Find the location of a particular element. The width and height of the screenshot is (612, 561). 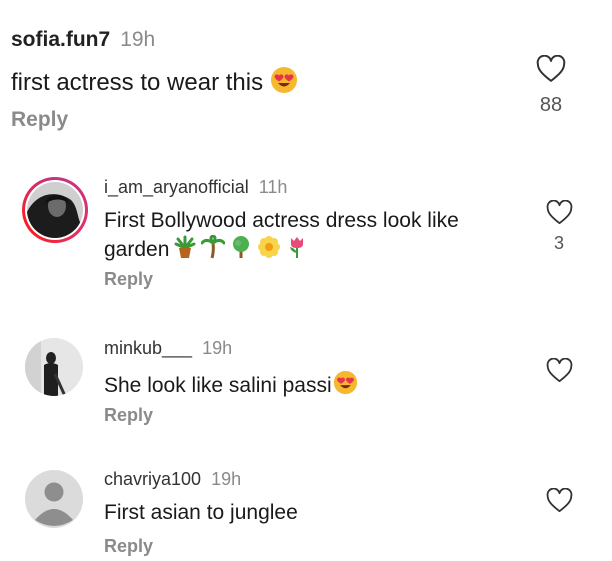

comment-text-line1: First Bollywood actress dress look like is located at coordinates (281, 220).